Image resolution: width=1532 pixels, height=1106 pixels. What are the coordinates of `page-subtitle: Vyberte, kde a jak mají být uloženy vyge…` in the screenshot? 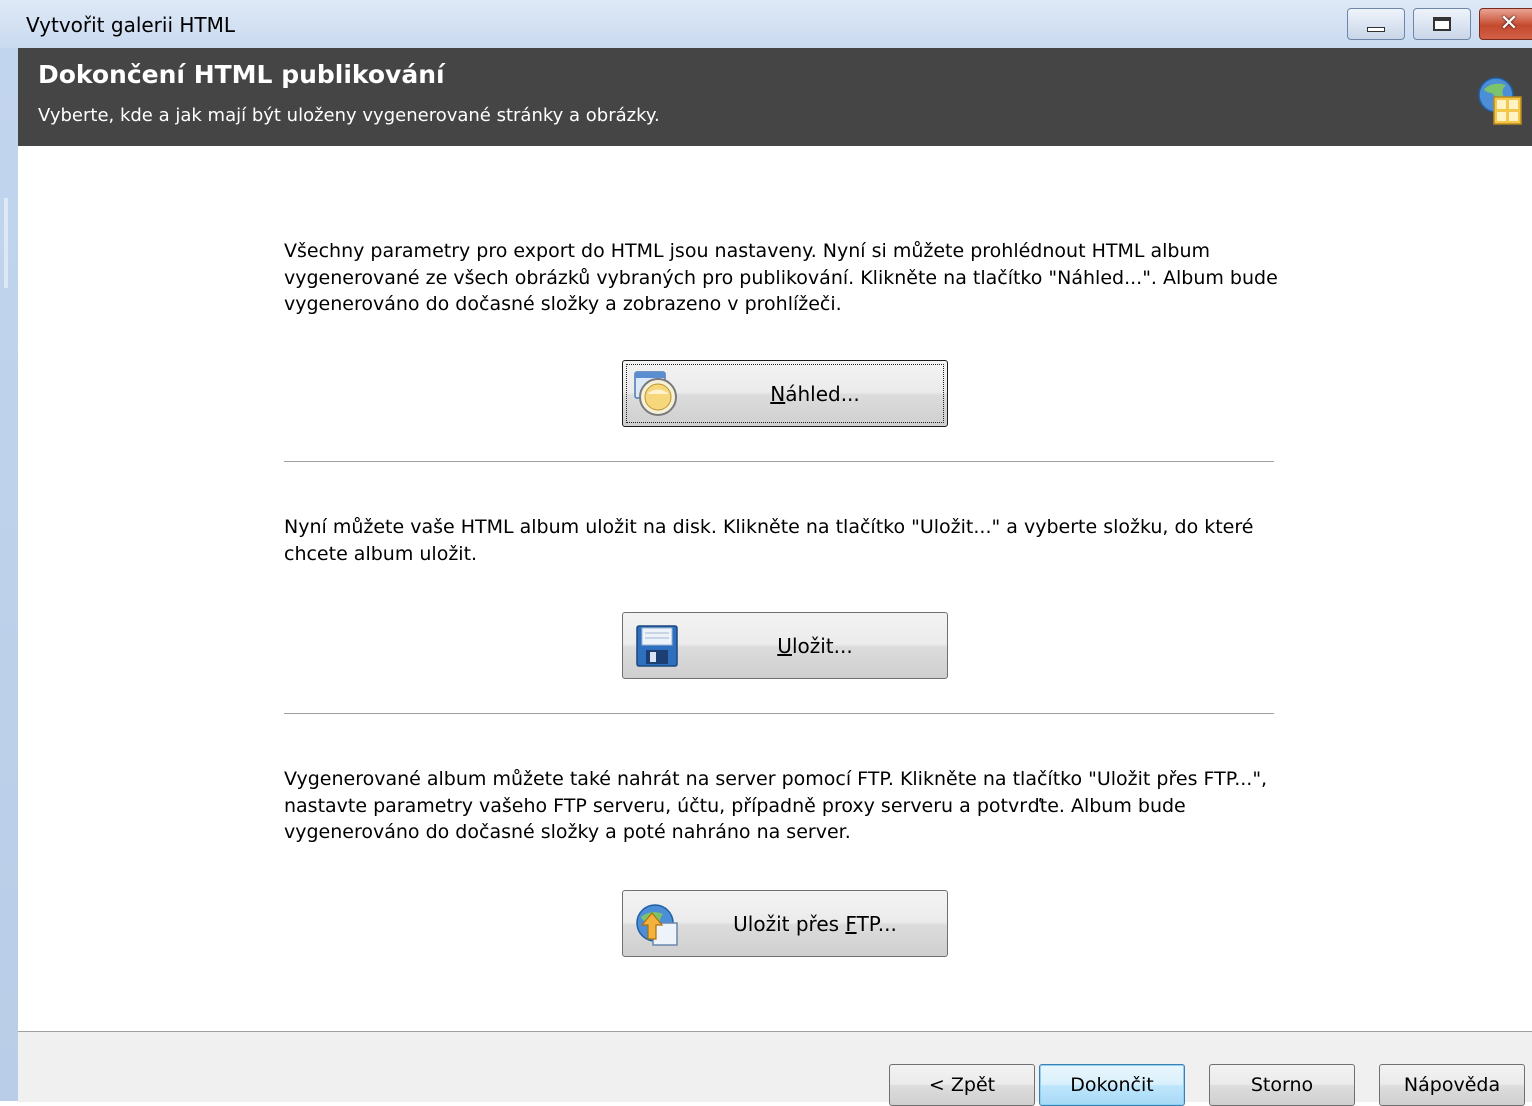 It's located at (349, 115).